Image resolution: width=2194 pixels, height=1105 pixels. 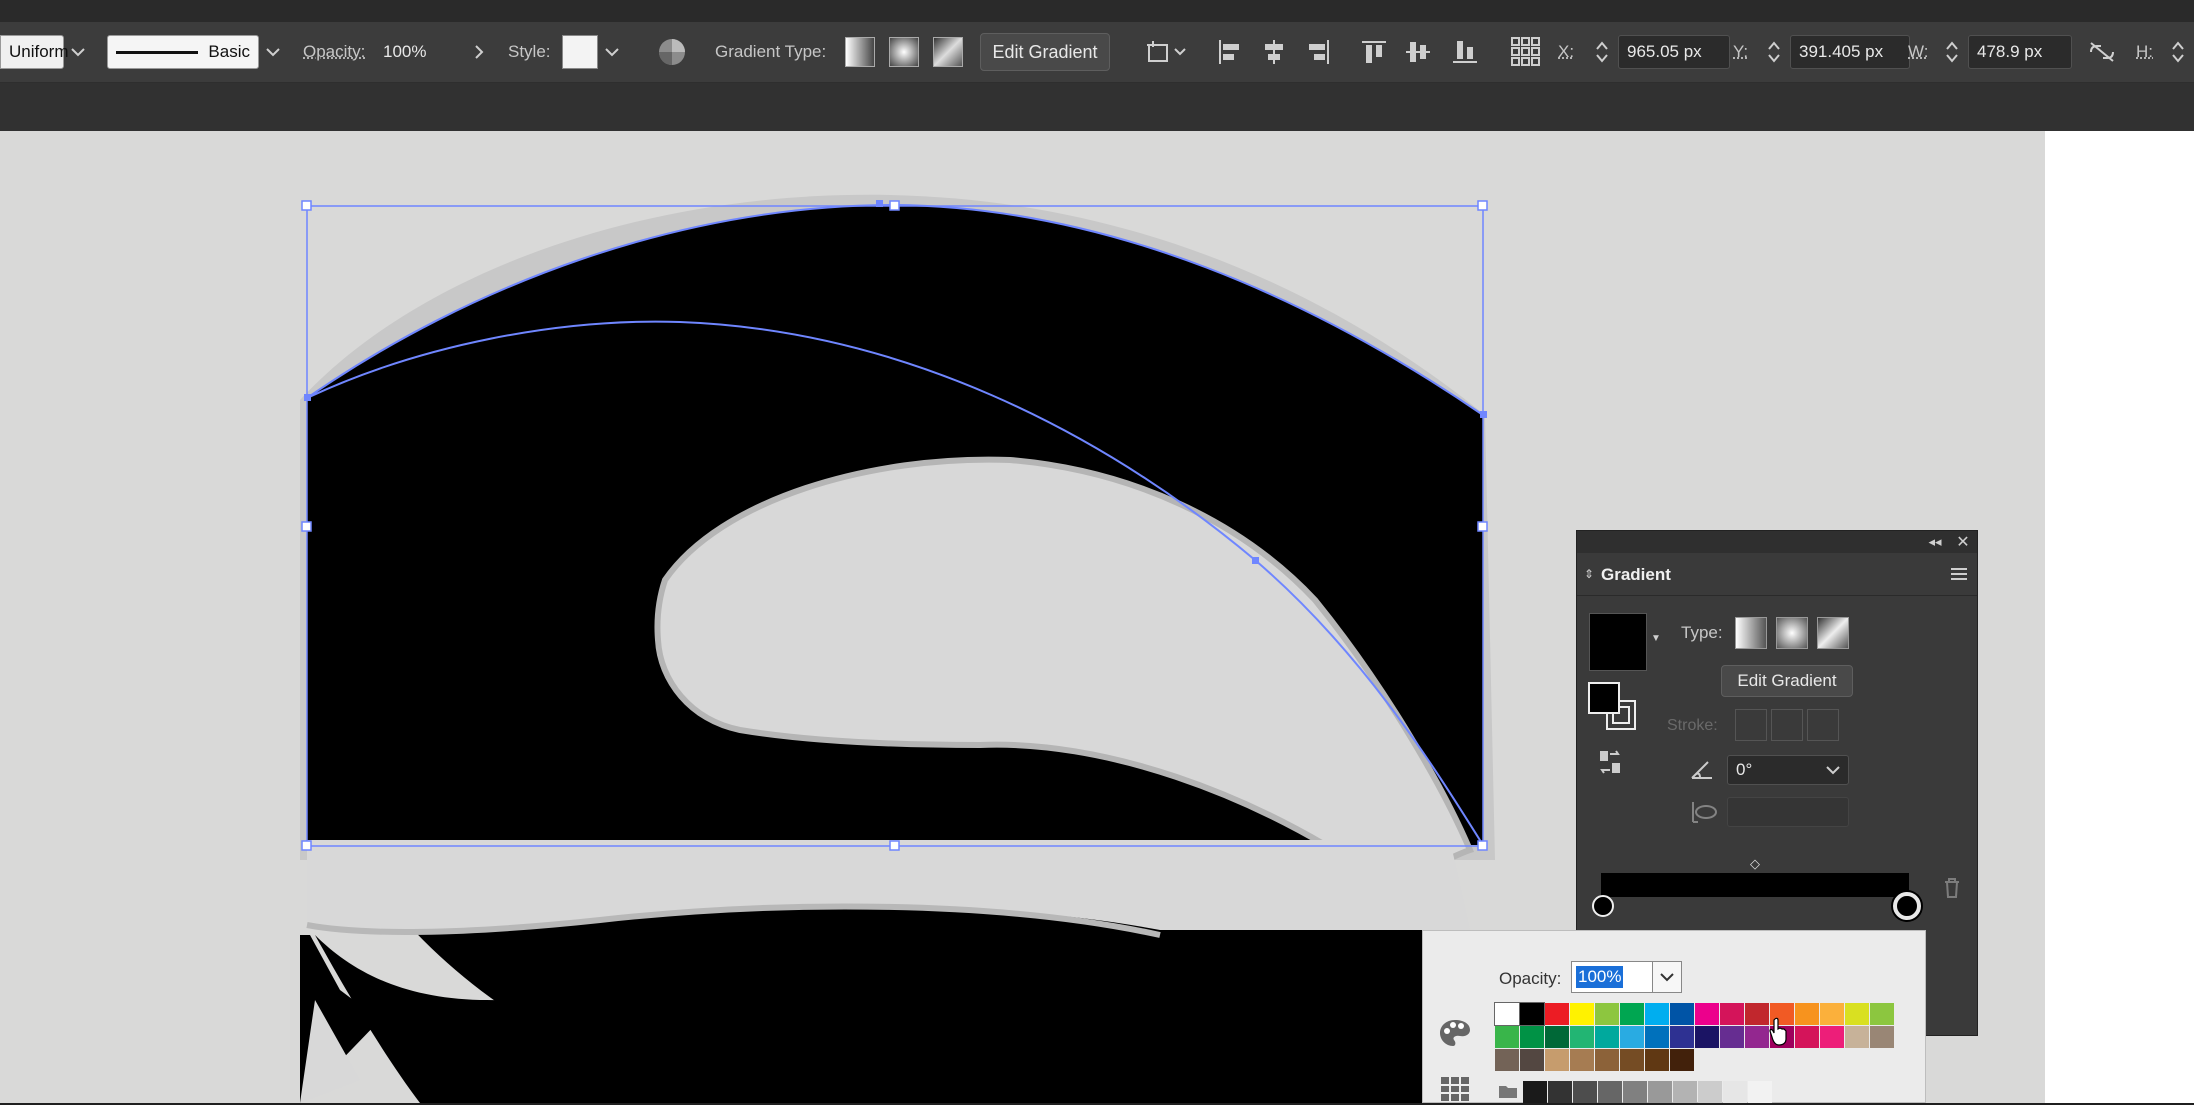 I want to click on opacity-input: 100%, so click(x=420, y=52).